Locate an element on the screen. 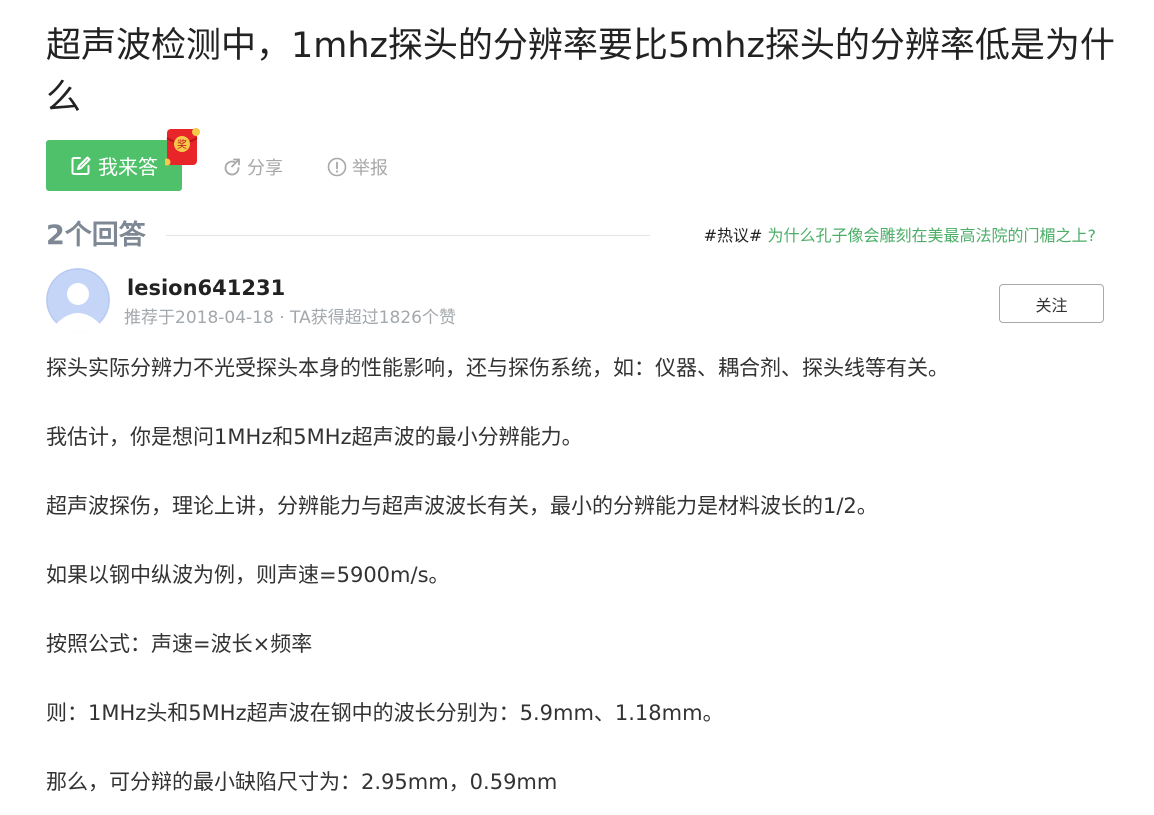  answer-paragraph: 则：1MHz头和5MHz超声波在钢中的波长分别为：5.9mm、1.18mm。 is located at coordinates (385, 713).